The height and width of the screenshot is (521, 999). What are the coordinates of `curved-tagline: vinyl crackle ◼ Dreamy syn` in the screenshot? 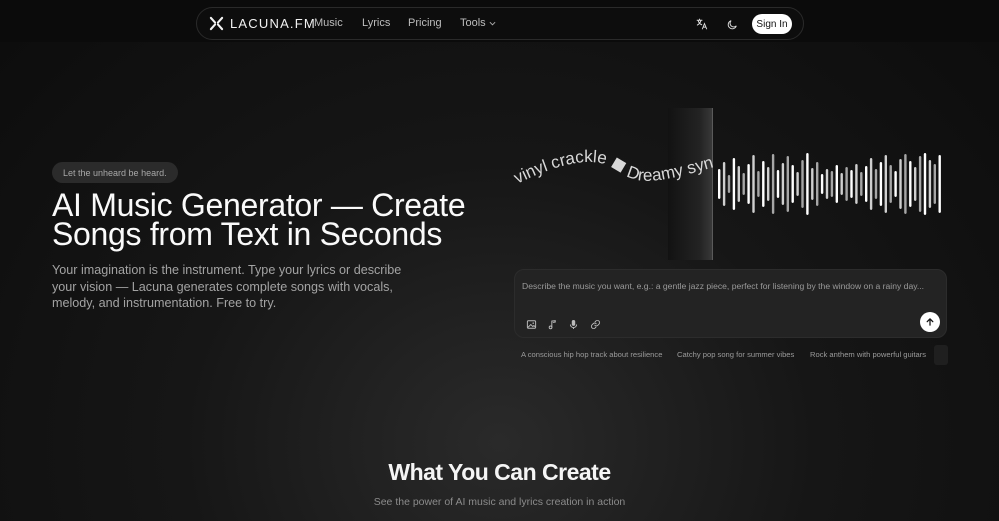 It's located at (614, 167).